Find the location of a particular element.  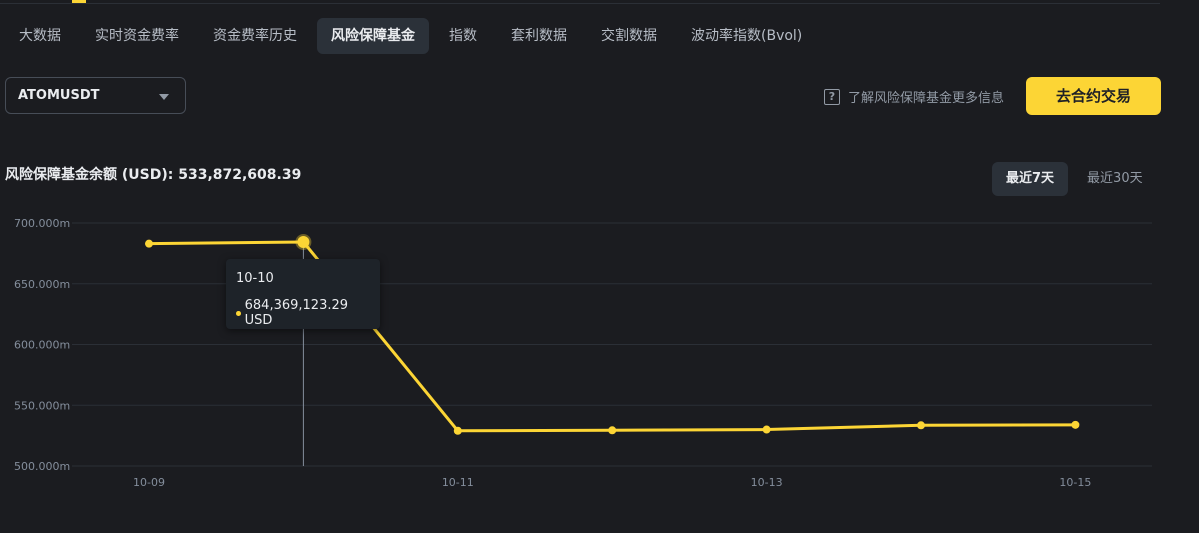

tooltip-series-dot is located at coordinates (238, 313).